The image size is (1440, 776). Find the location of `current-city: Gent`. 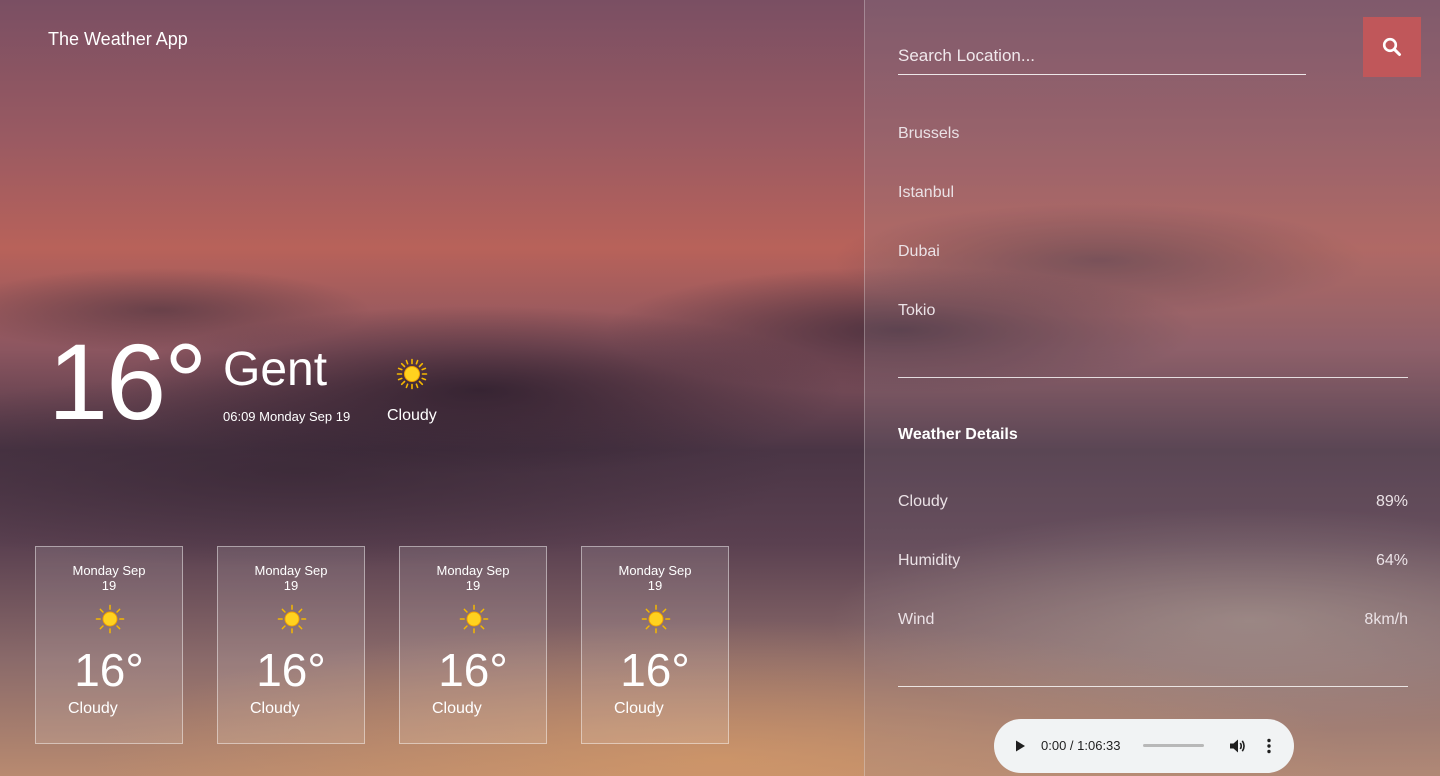

current-city: Gent is located at coordinates (275, 369).